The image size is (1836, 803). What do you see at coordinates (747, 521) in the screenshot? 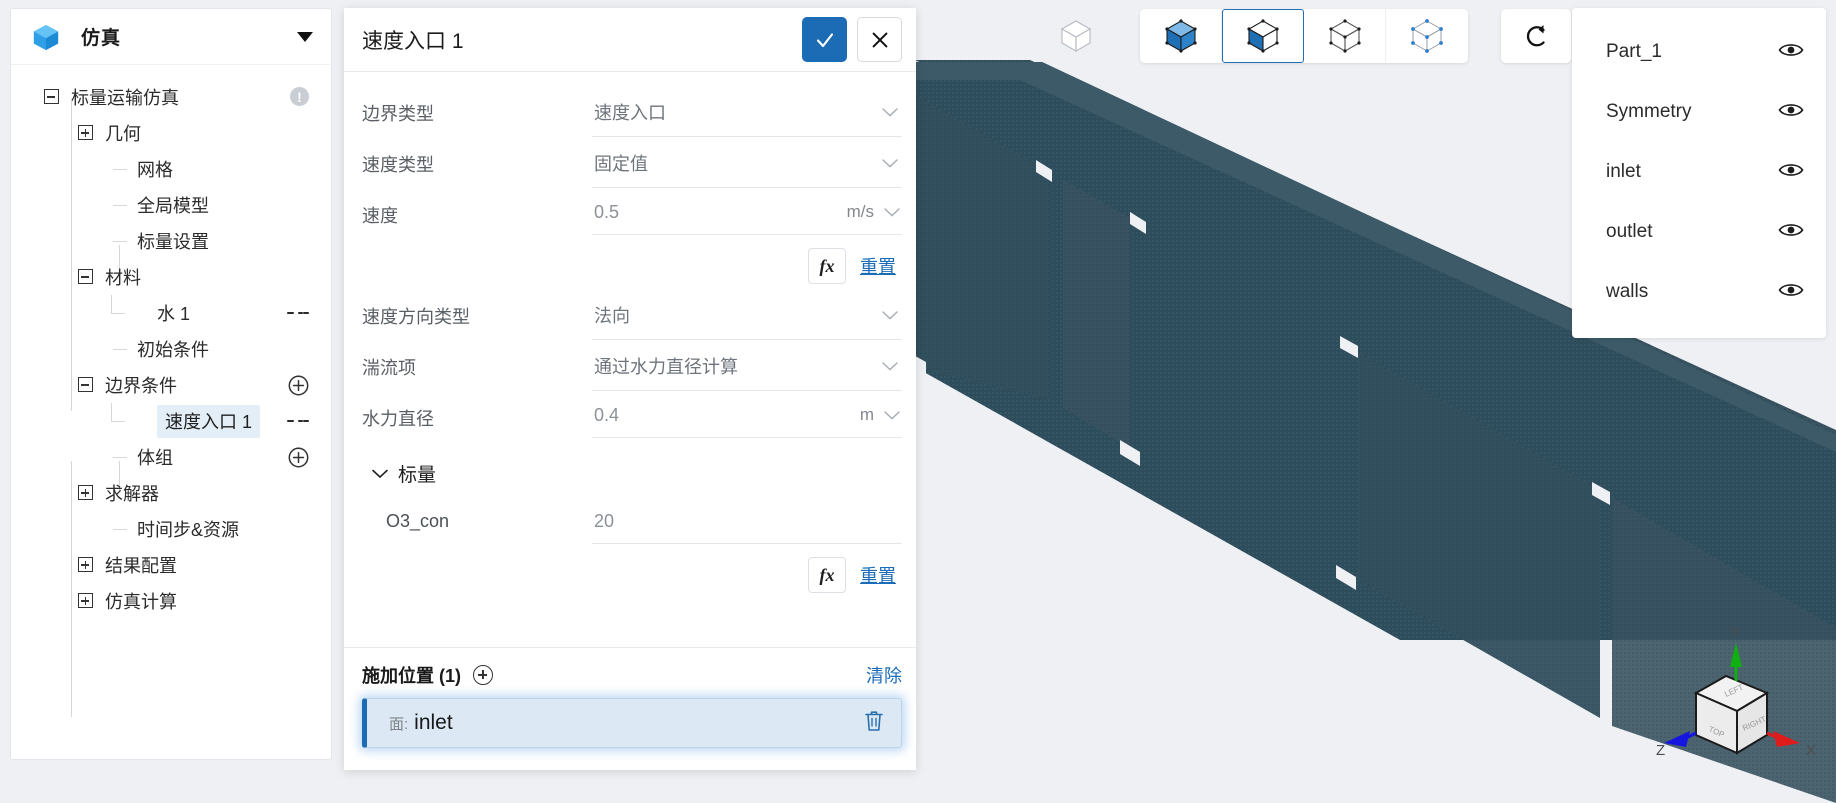
I see `scalar-input: 20` at bounding box center [747, 521].